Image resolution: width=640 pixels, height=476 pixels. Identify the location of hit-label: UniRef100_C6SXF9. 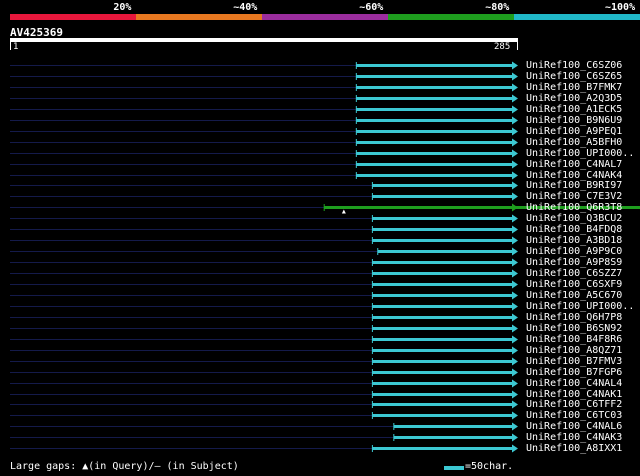
(574, 284).